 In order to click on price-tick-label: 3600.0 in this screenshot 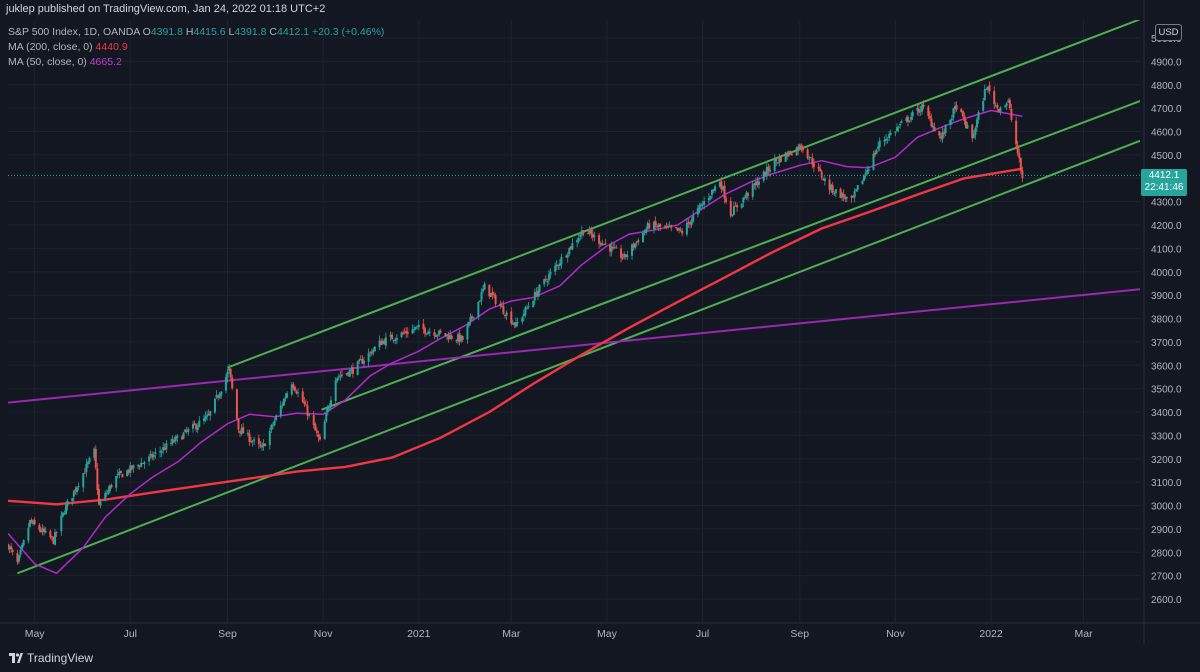, I will do `click(1166, 366)`.